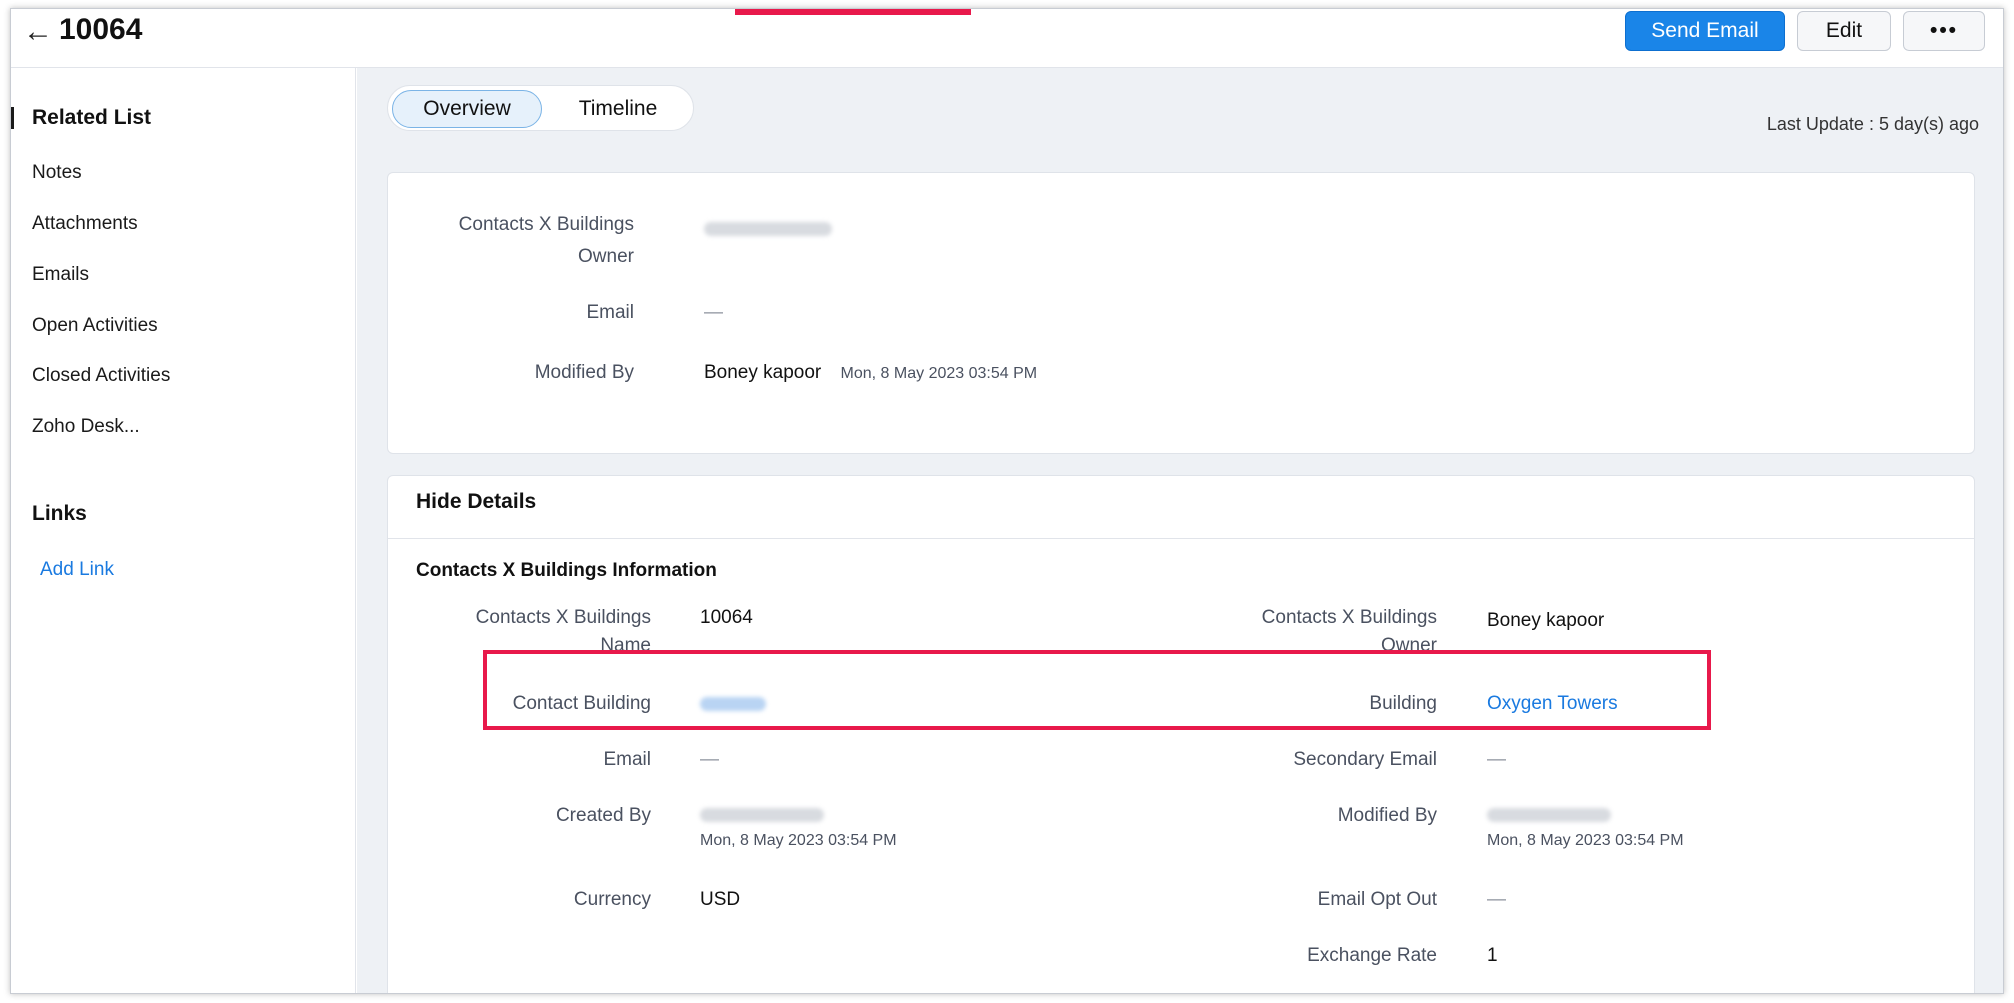  What do you see at coordinates (566, 570) in the screenshot?
I see `information-section-title: Contacts X Buildings Information` at bounding box center [566, 570].